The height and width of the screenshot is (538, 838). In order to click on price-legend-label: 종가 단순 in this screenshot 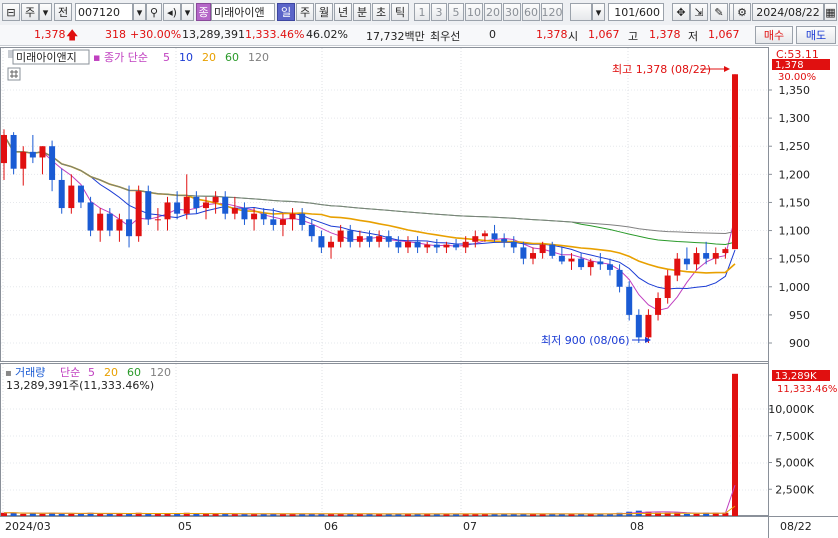, I will do `click(126, 57)`.